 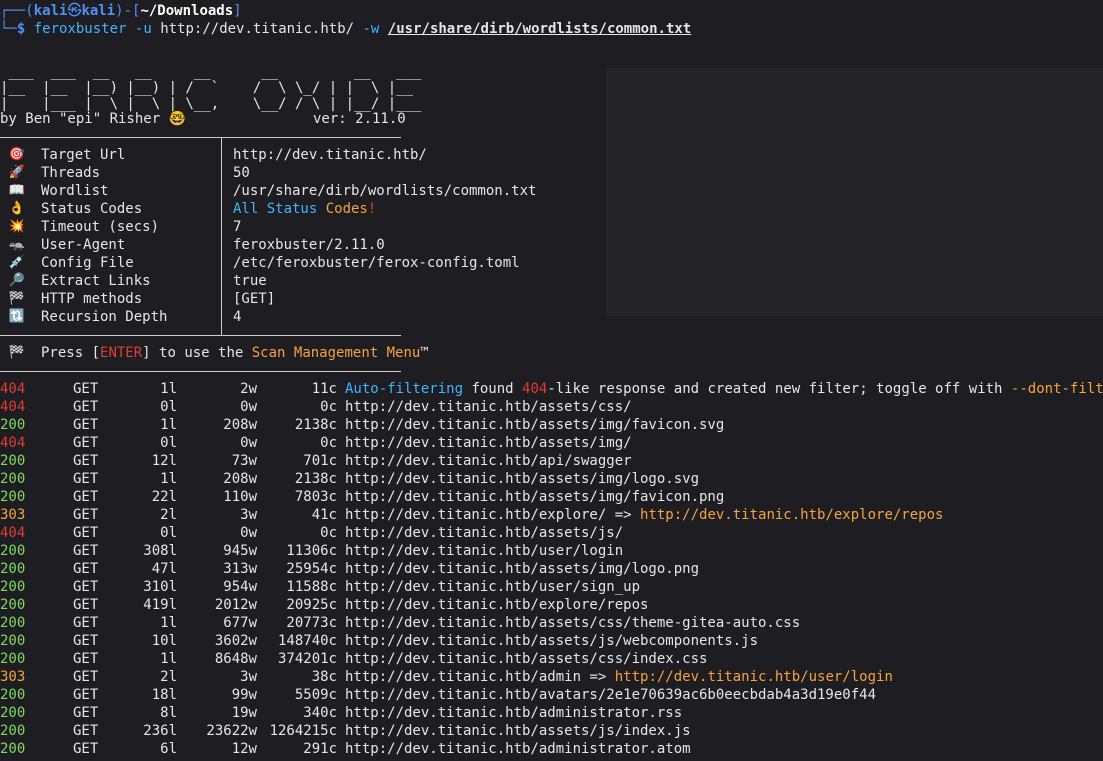 What do you see at coordinates (164, 461) in the screenshot?
I see `line-count: 12l` at bounding box center [164, 461].